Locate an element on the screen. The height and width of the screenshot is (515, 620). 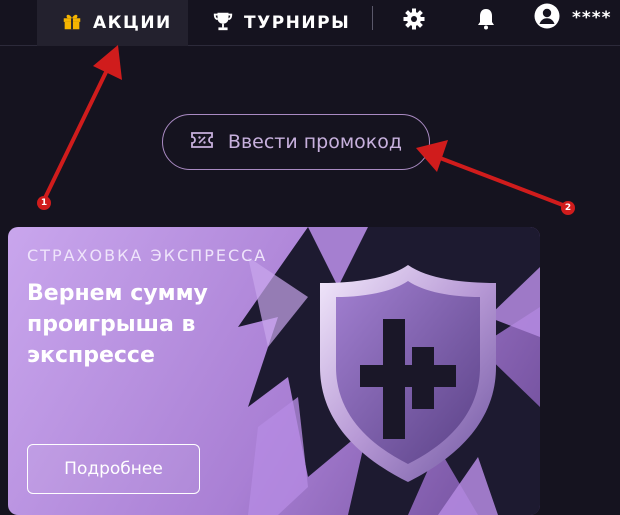
tab-promotions: АКЦИИ is located at coordinates (112, 23).